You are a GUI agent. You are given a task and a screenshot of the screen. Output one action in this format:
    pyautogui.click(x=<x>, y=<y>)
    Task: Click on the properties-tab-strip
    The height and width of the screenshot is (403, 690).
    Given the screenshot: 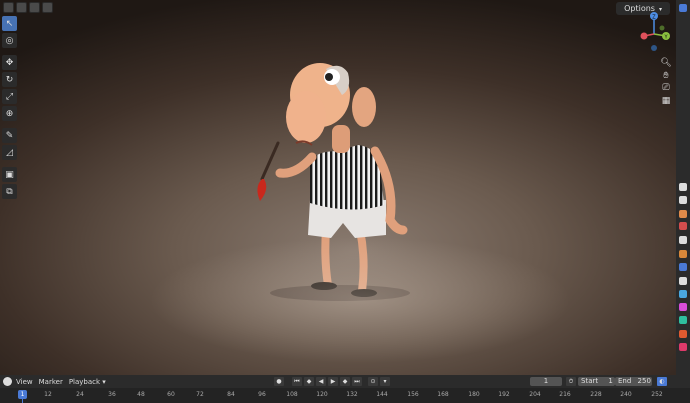 What is the action you would take?
    pyautogui.click(x=683, y=187)
    